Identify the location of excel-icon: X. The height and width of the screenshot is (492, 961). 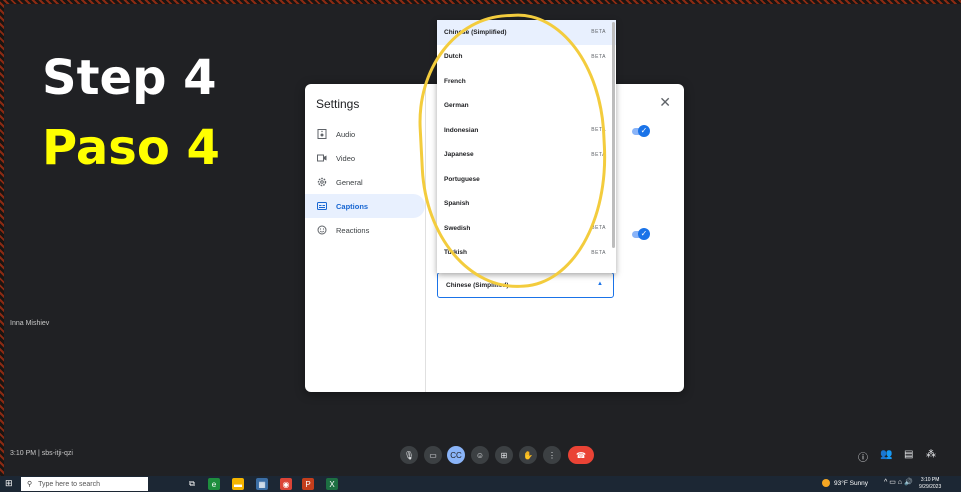
(332, 484).